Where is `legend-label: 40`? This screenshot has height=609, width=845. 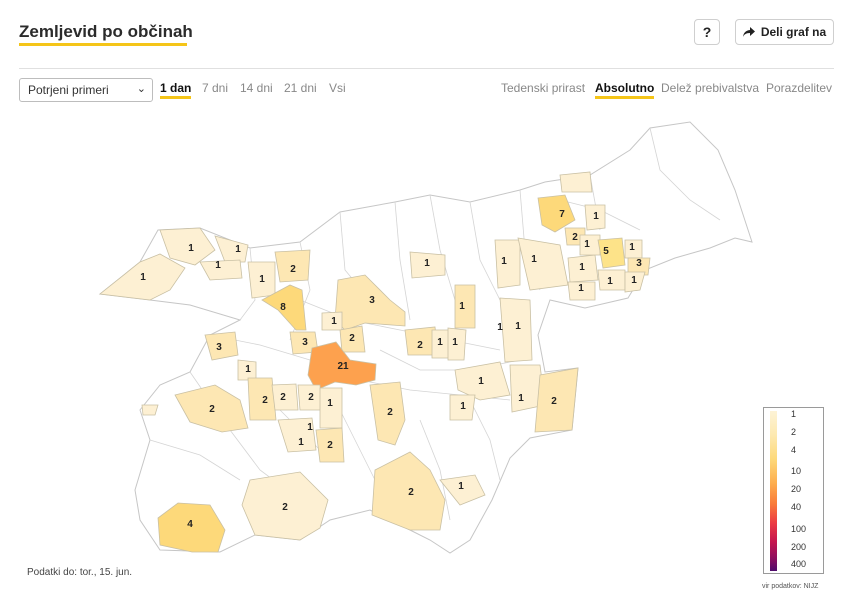 legend-label: 40 is located at coordinates (796, 507).